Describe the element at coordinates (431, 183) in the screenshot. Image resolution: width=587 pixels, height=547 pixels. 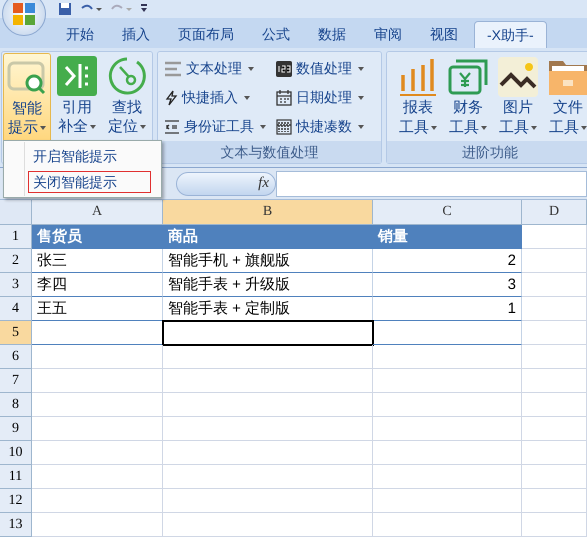
I see `formula-input` at that location.